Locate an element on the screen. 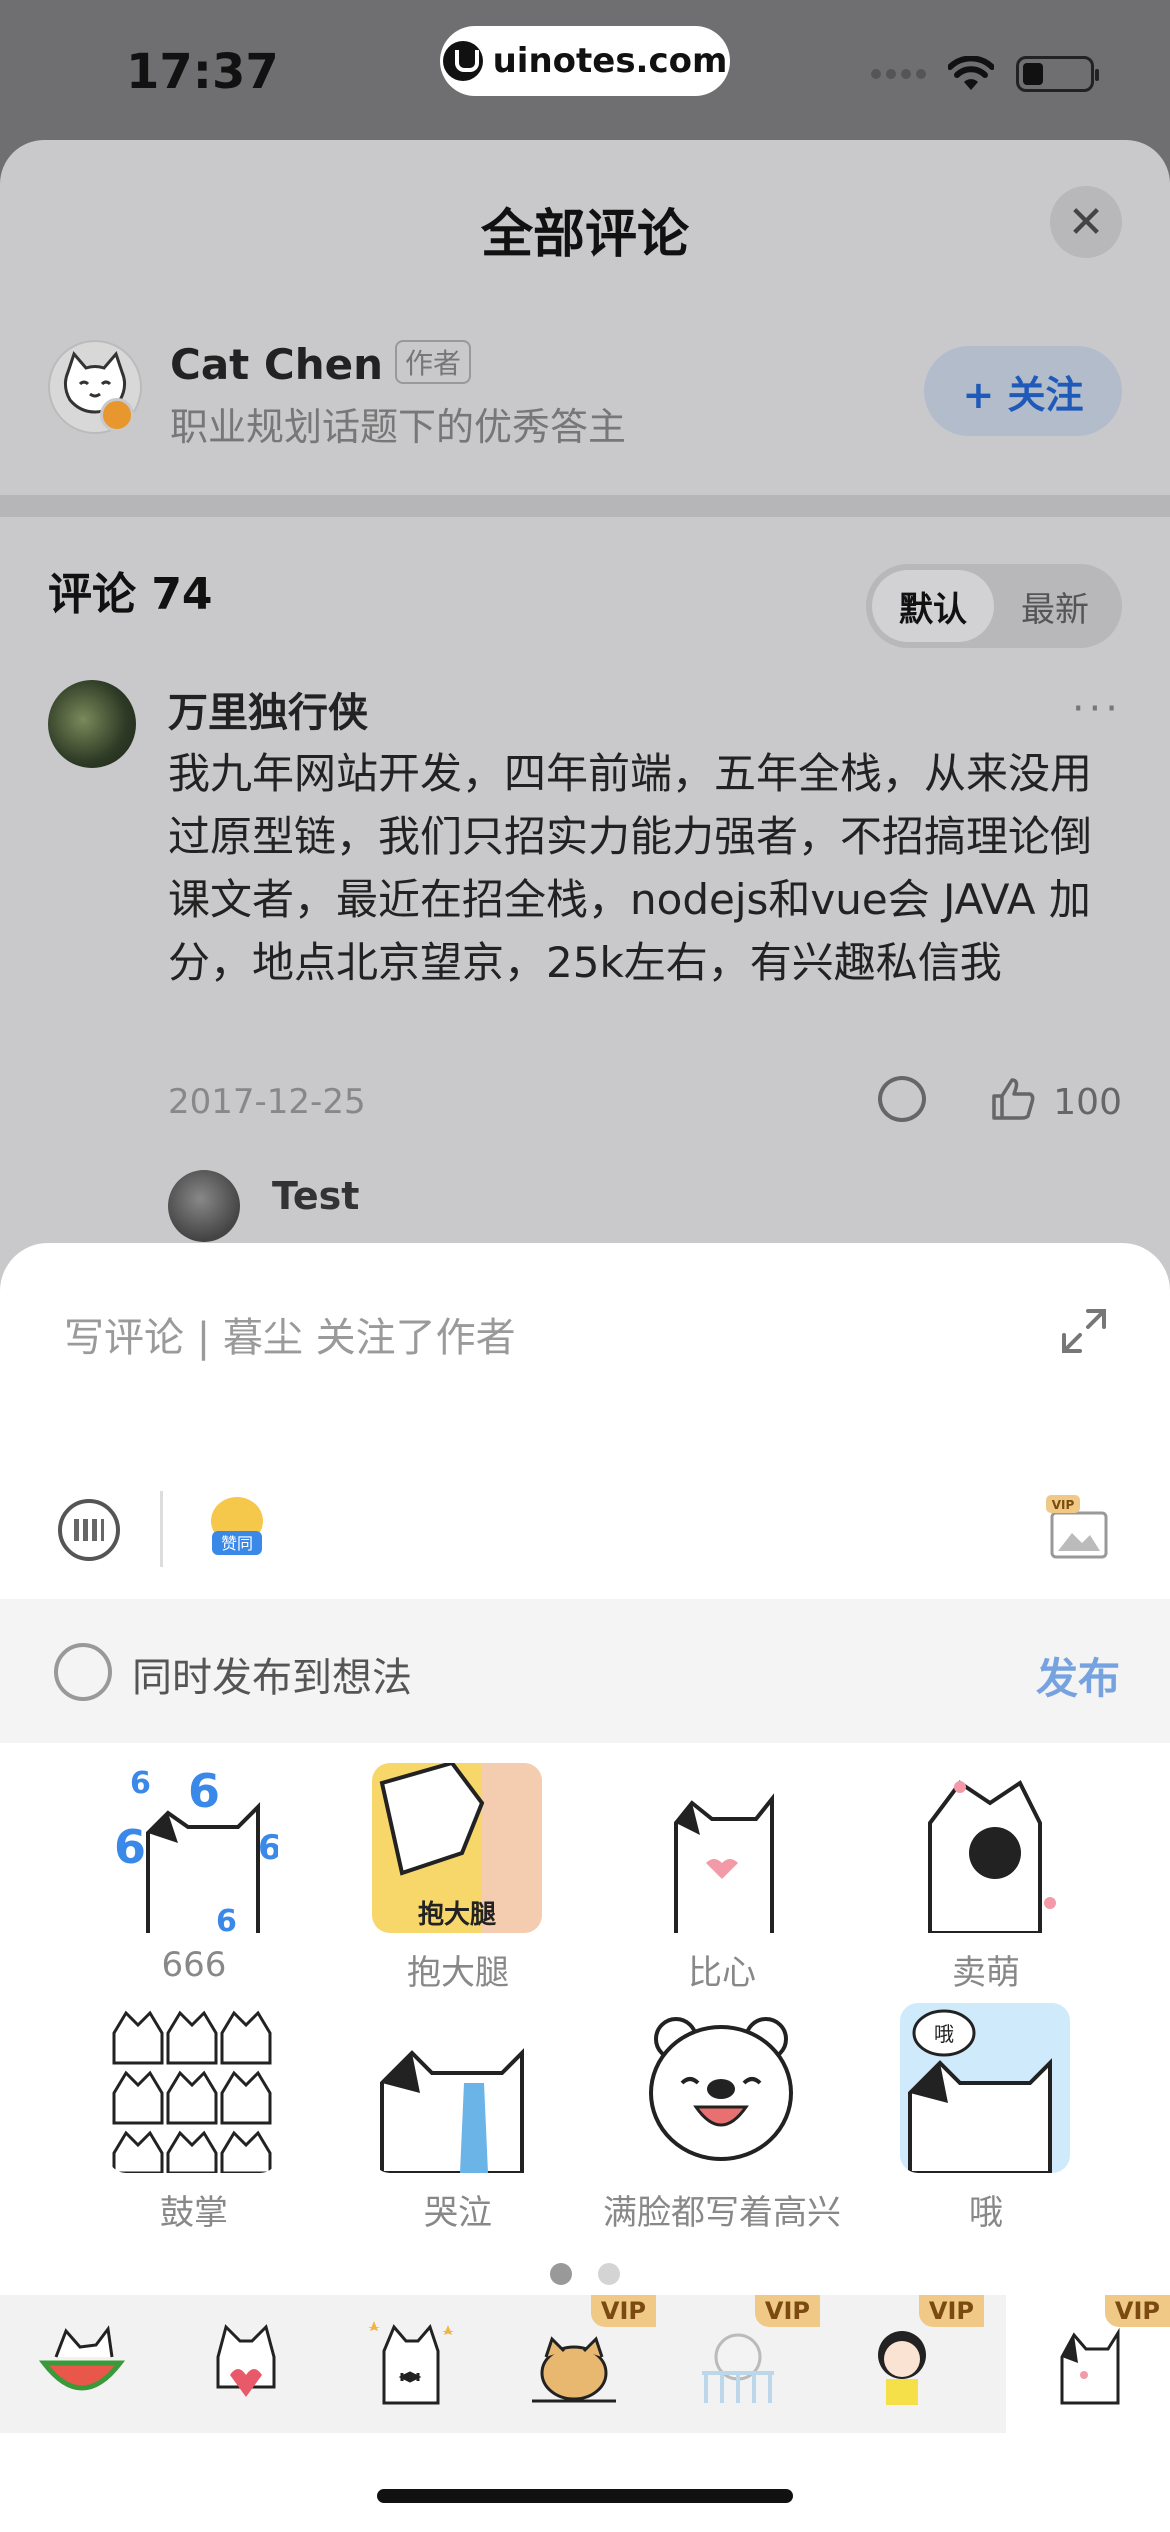  comments-count-header: 评论 74 is located at coordinates (130, 594).